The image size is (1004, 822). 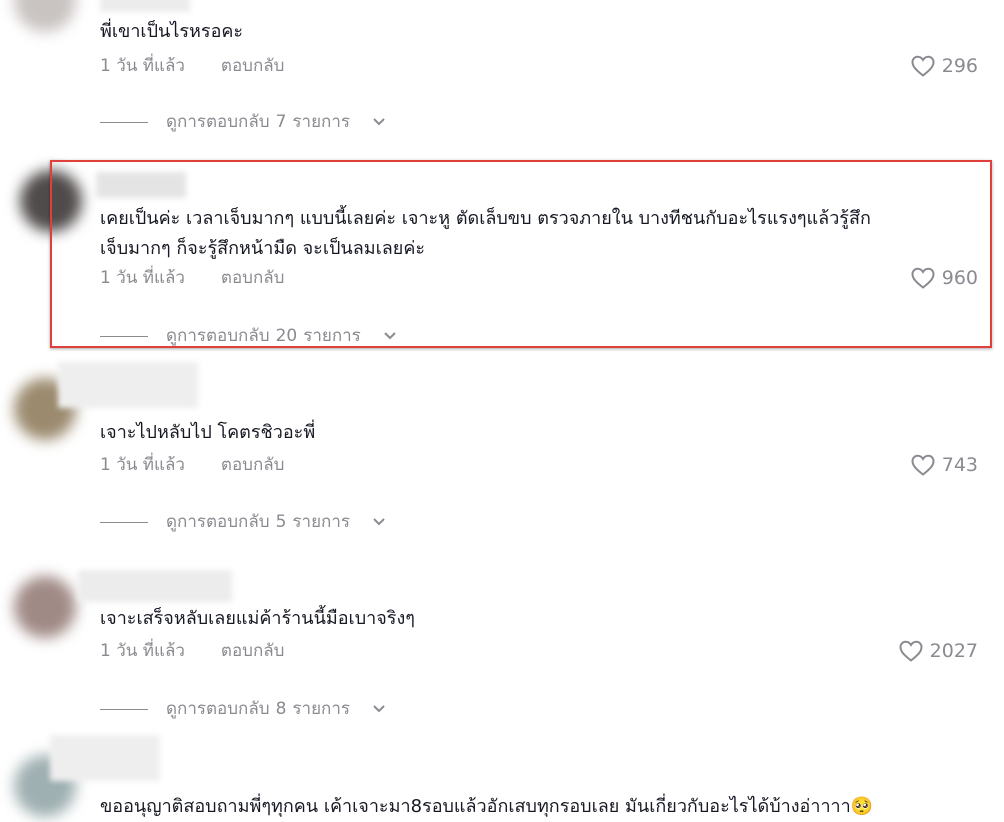 I want to click on reply-count: 5, so click(x=281, y=522).